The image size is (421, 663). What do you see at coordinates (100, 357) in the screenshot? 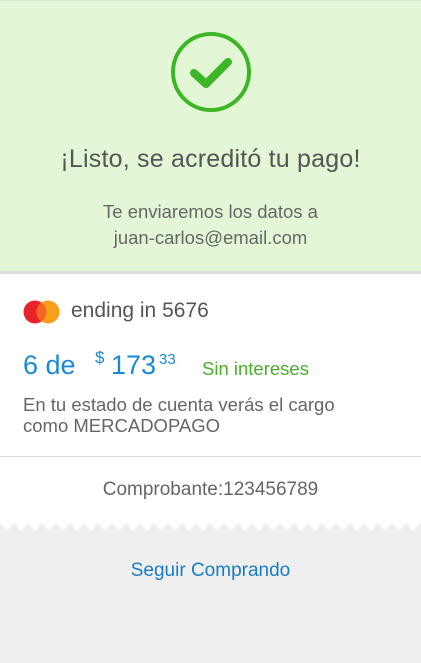
I see `currency-symbol: $` at bounding box center [100, 357].